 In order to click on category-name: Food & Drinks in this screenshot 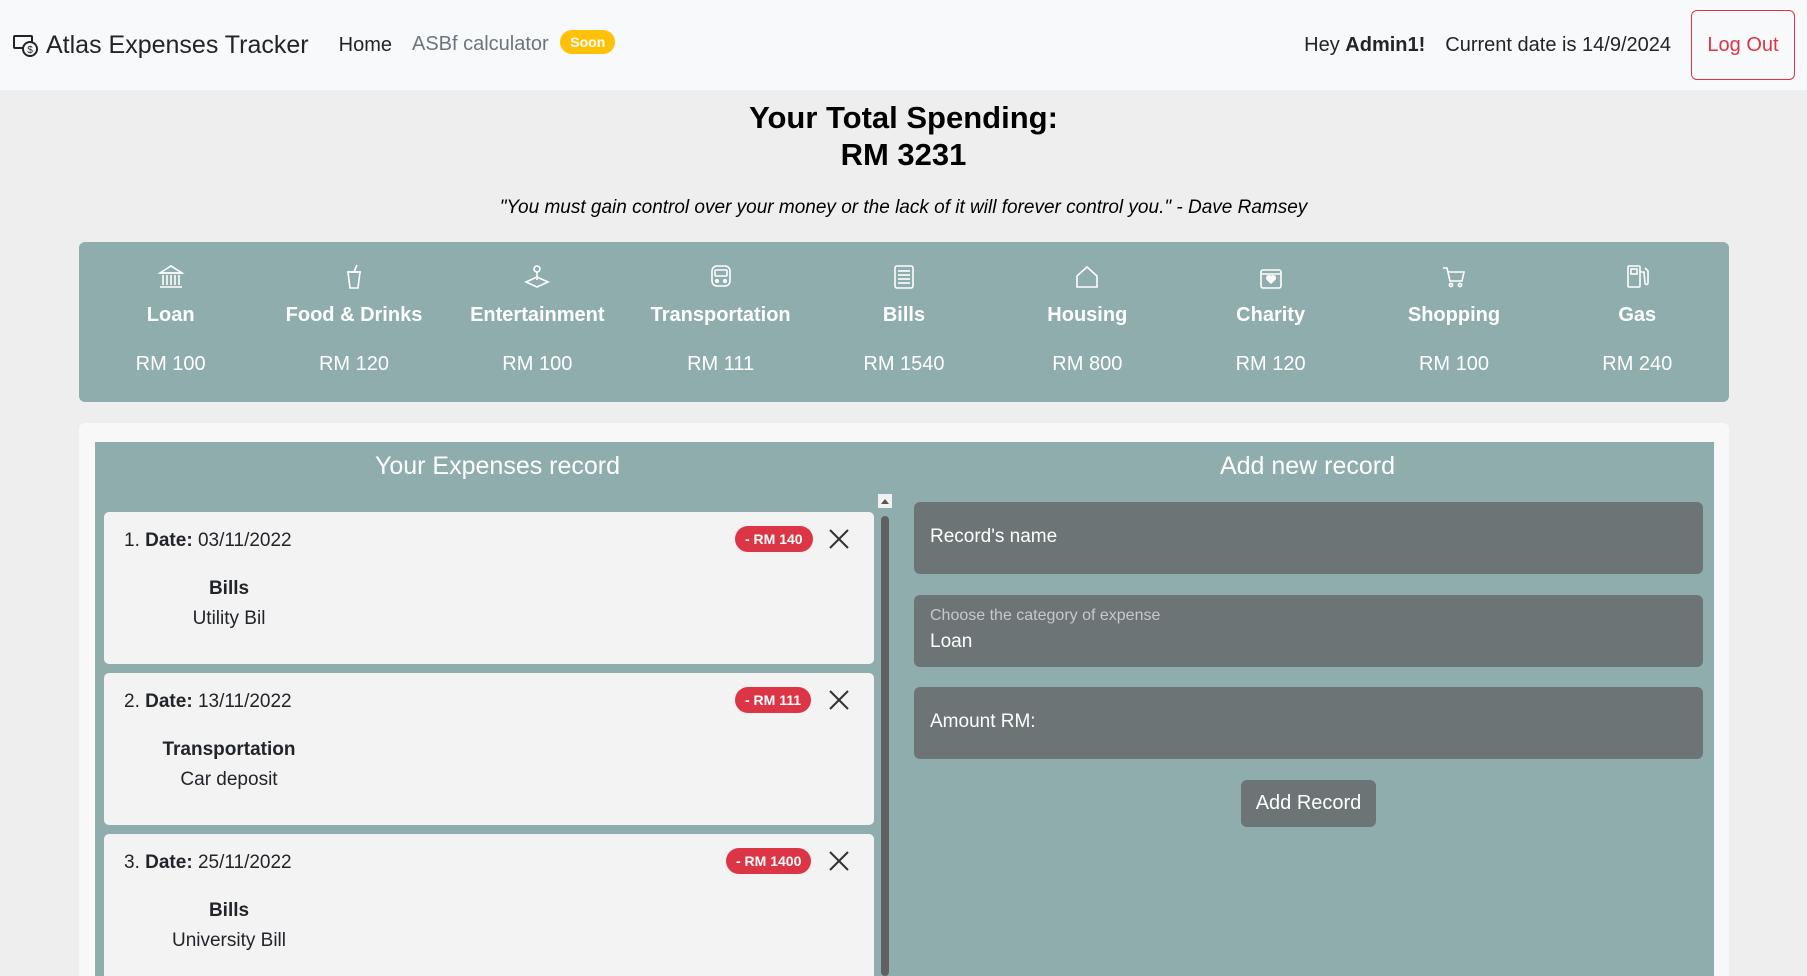, I will do `click(354, 315)`.